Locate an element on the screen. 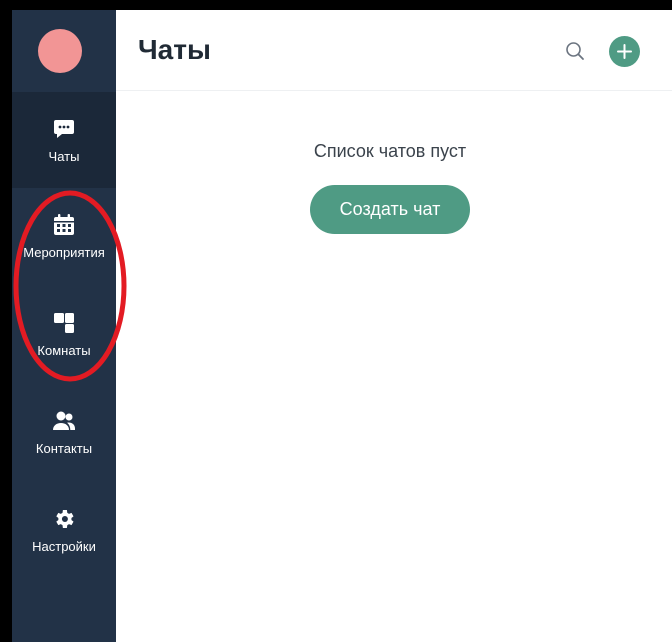 This screenshot has width=672, height=642. calendar-icon is located at coordinates (64, 224).